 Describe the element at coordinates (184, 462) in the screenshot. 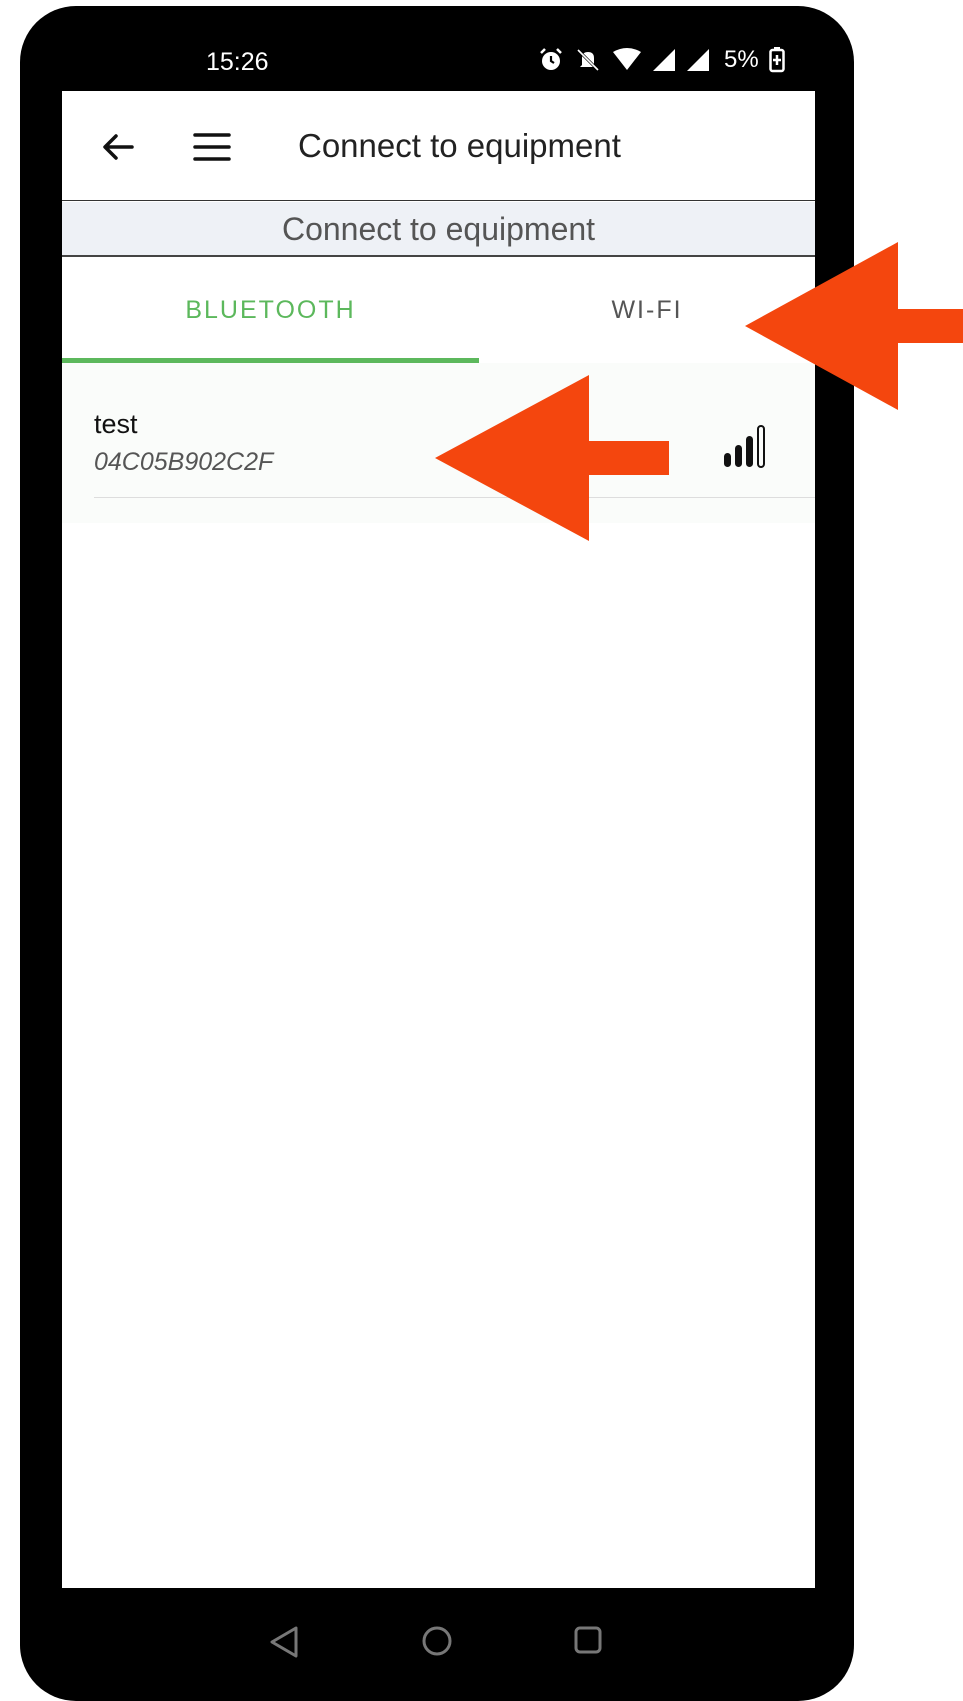

I see `device-address: 04C05B902C2F` at that location.